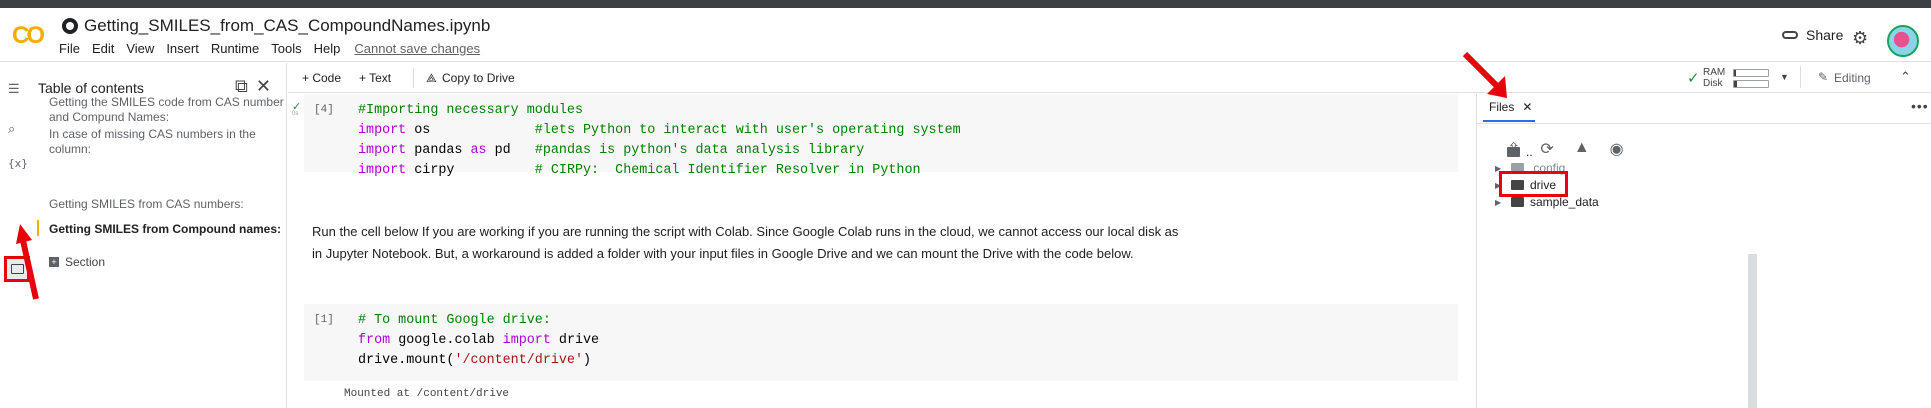  What do you see at coordinates (330, 48) in the screenshot?
I see `menu-help: Help` at bounding box center [330, 48].